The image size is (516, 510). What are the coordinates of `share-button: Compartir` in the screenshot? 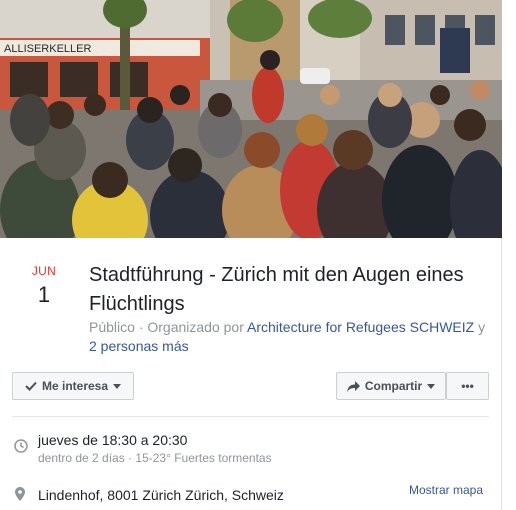 It's located at (391, 386).